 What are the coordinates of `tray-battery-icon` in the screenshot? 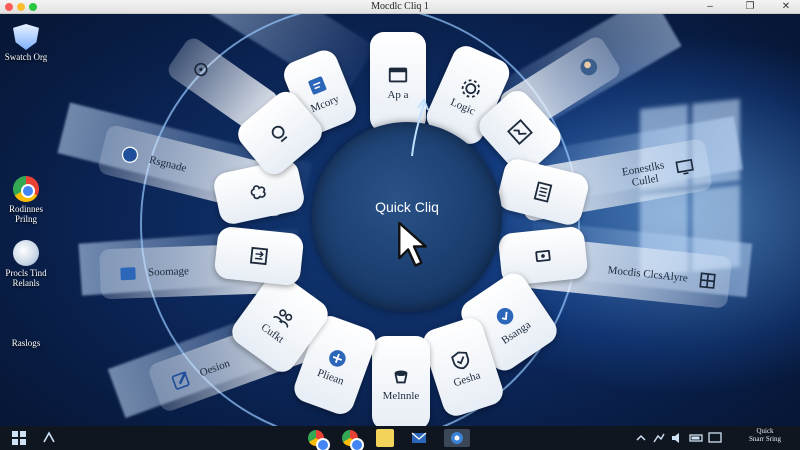 It's located at (697, 438).